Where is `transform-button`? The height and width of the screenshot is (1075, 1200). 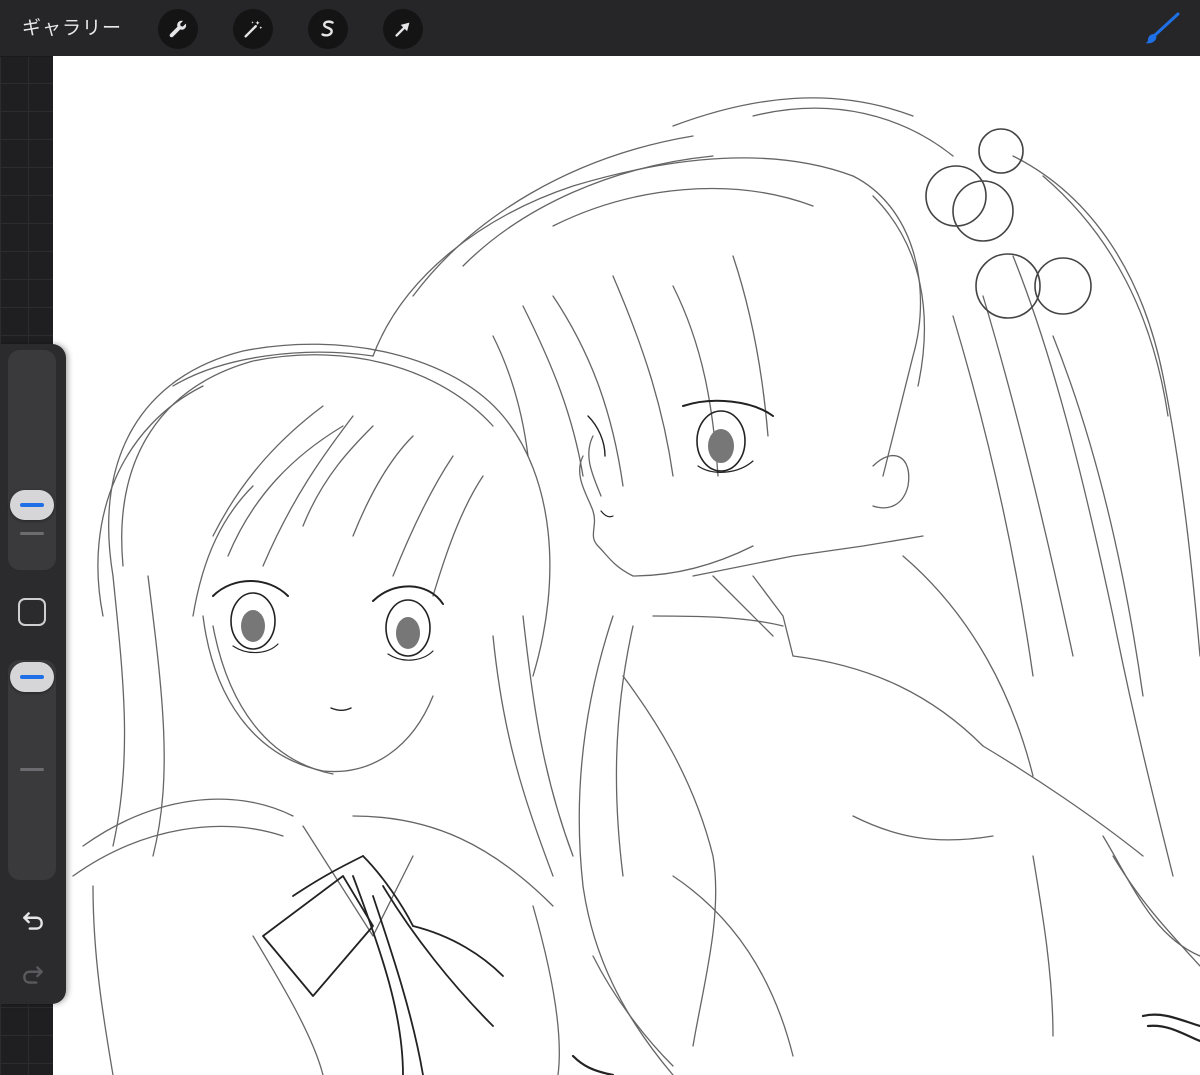 transform-button is located at coordinates (403, 29).